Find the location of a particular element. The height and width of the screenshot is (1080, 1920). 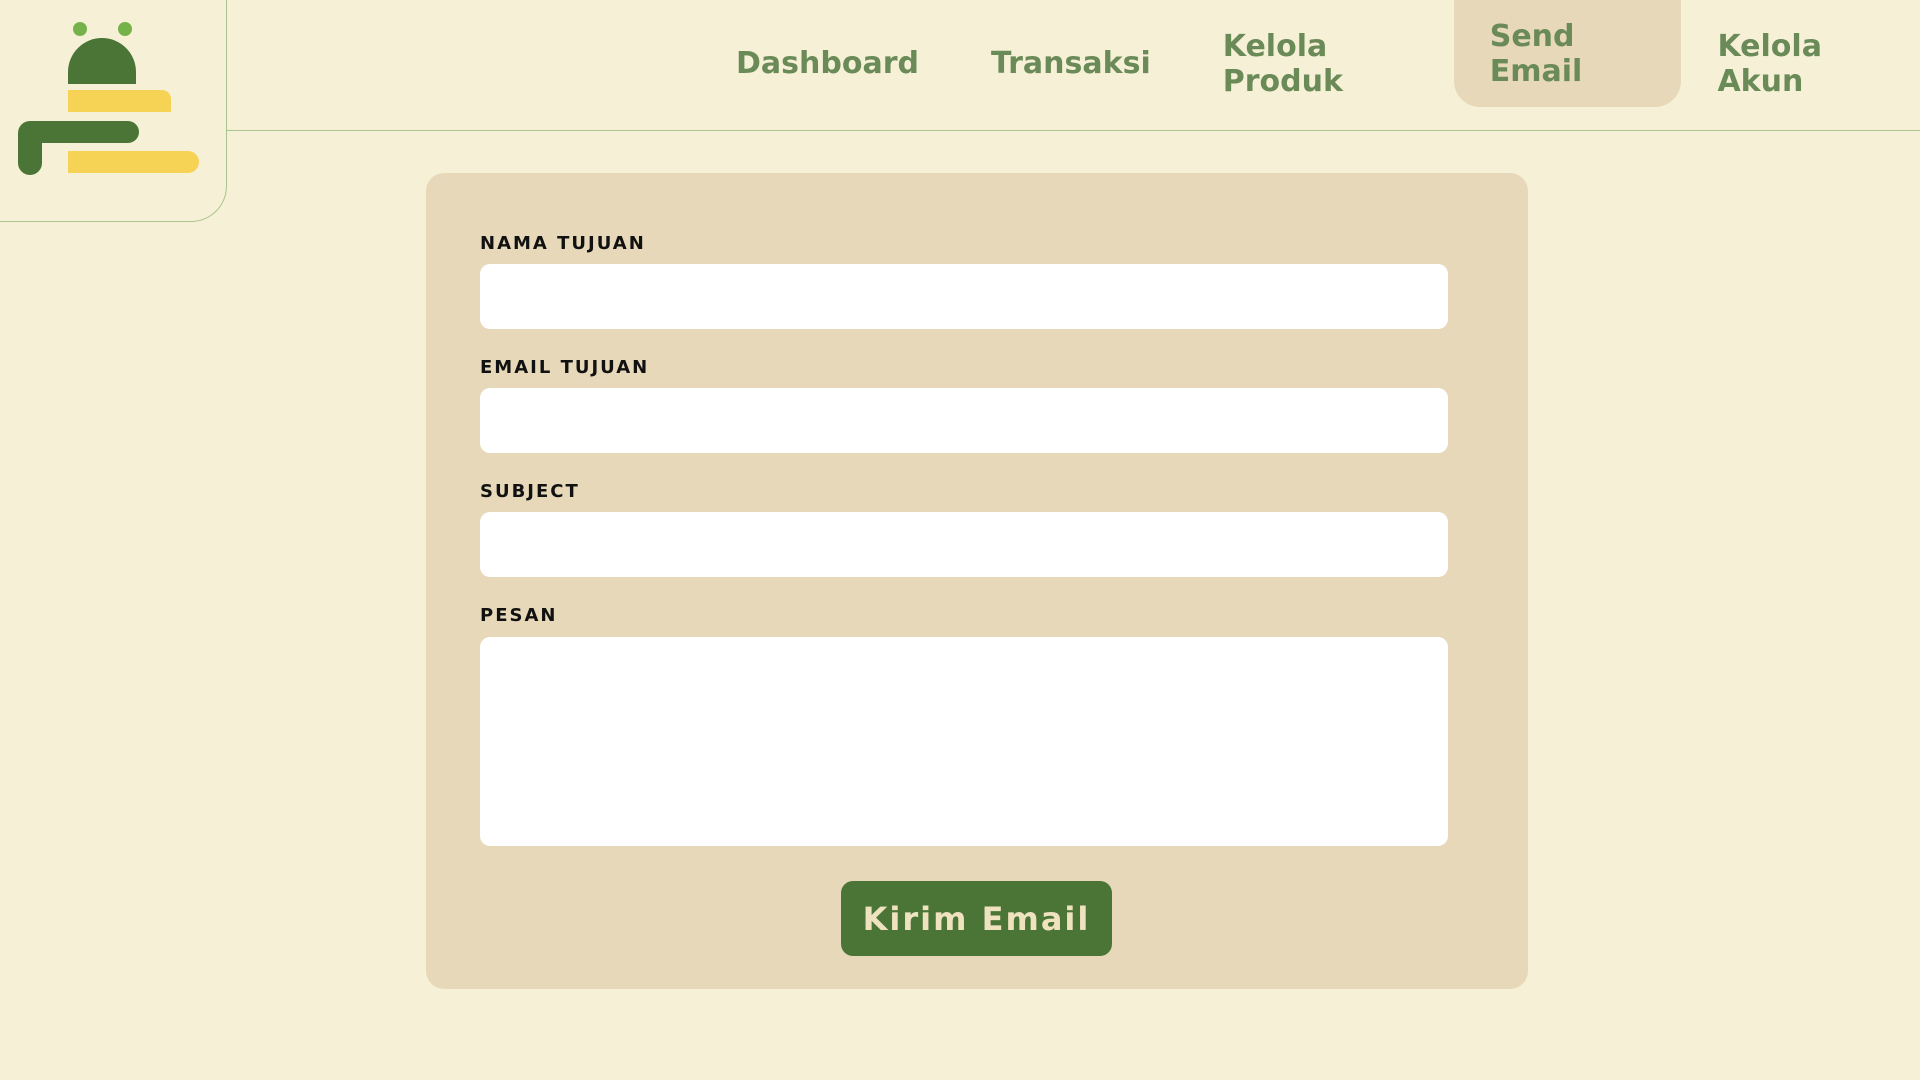

nav-item-kelola-produk: Kelola Produk is located at coordinates (1320, 63).